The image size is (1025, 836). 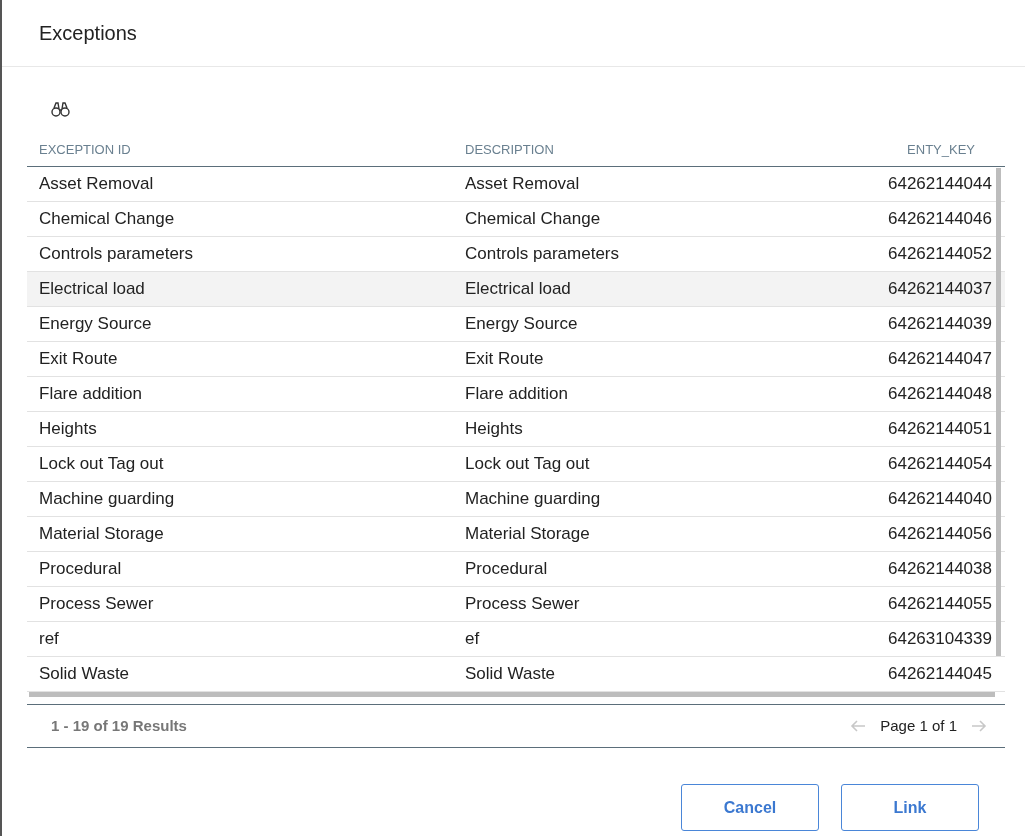 What do you see at coordinates (940, 464) in the screenshot?
I see `table-cell-text: 64262144054` at bounding box center [940, 464].